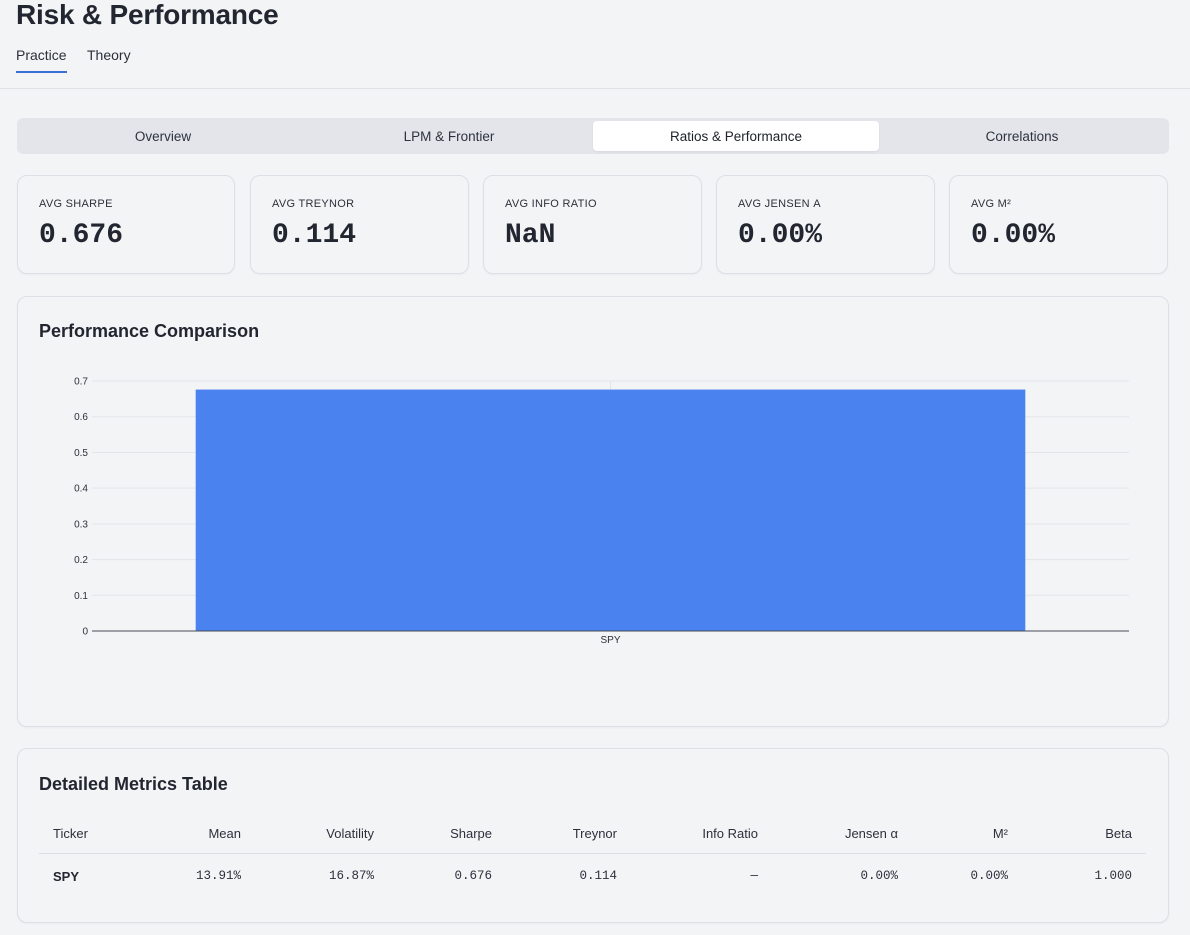 The width and height of the screenshot is (1190, 935). I want to click on kpi-value: 0.676, so click(81, 235).